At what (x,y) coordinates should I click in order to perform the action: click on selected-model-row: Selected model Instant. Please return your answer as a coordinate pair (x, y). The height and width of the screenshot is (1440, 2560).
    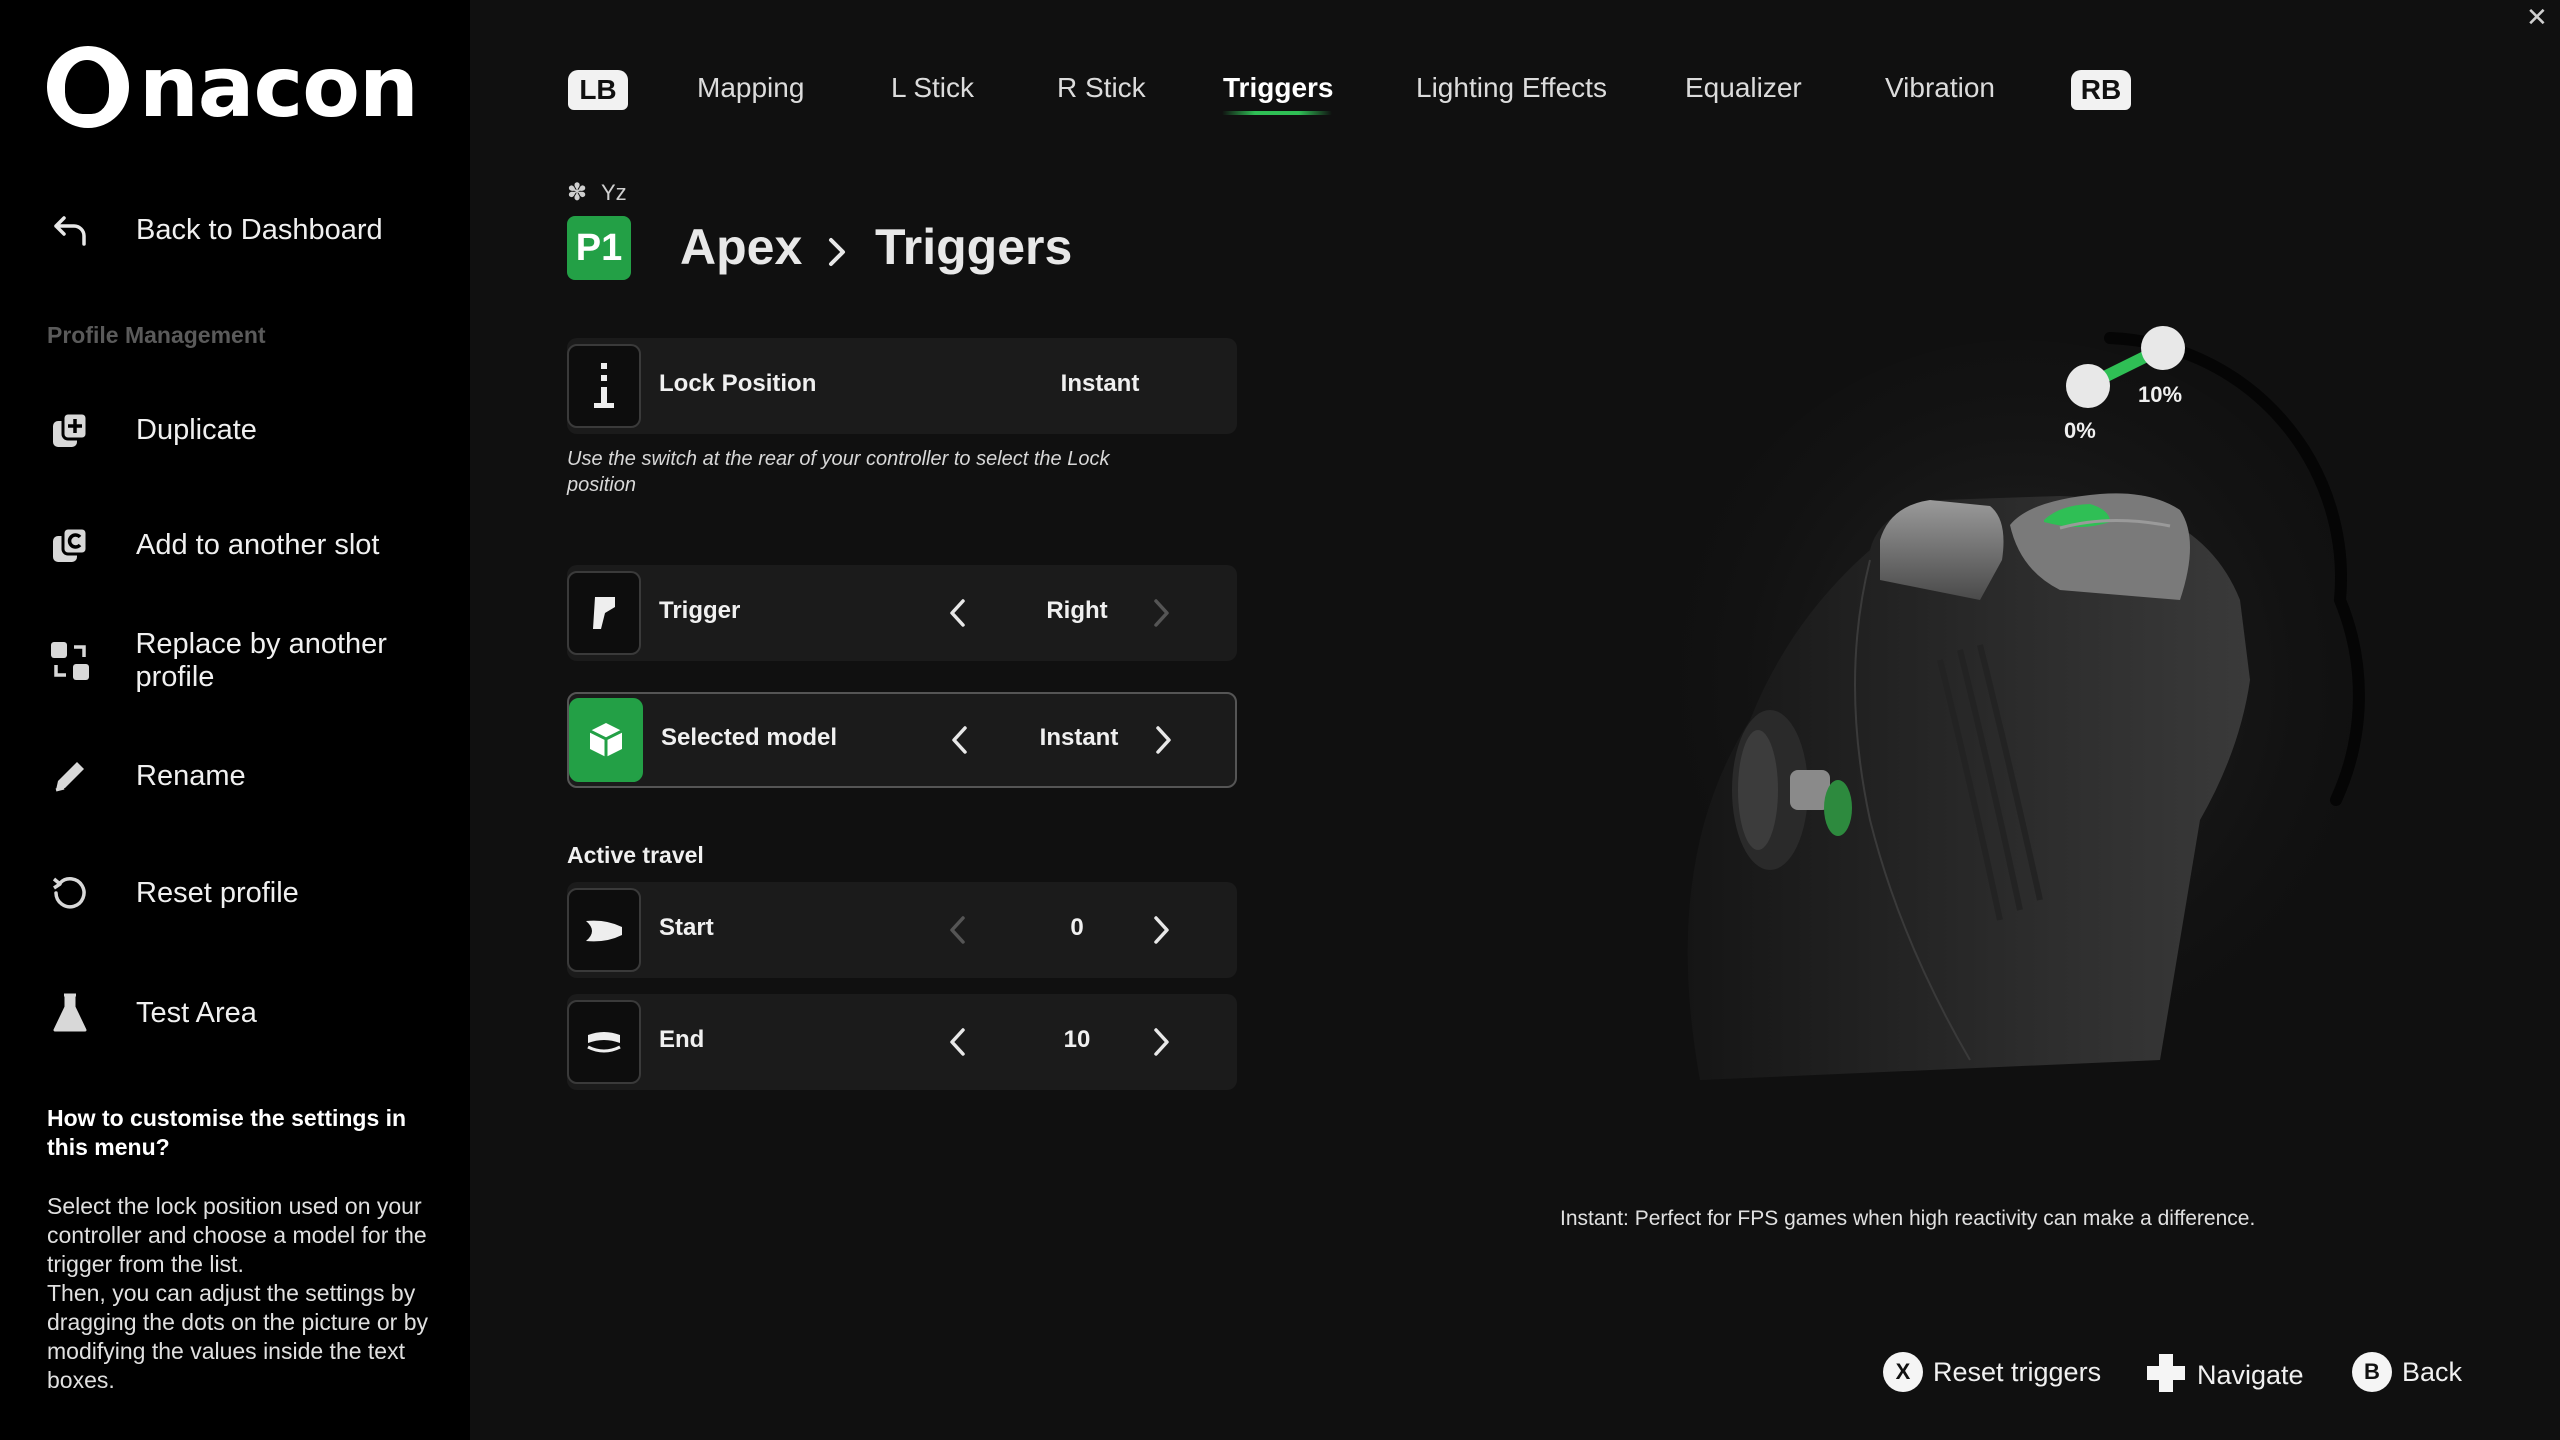
    Looking at the image, I should click on (902, 740).